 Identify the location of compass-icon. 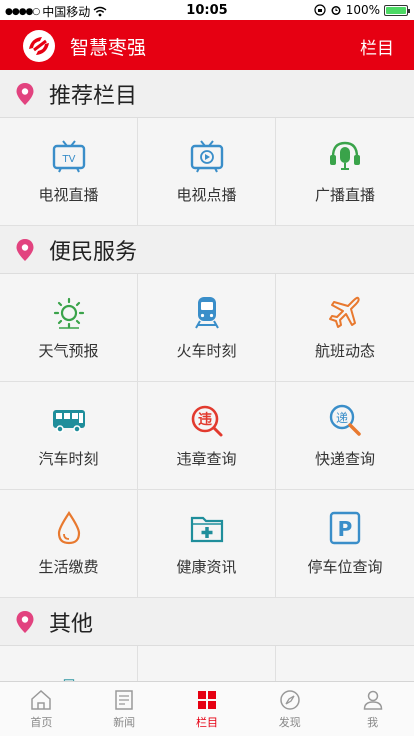
(290, 700).